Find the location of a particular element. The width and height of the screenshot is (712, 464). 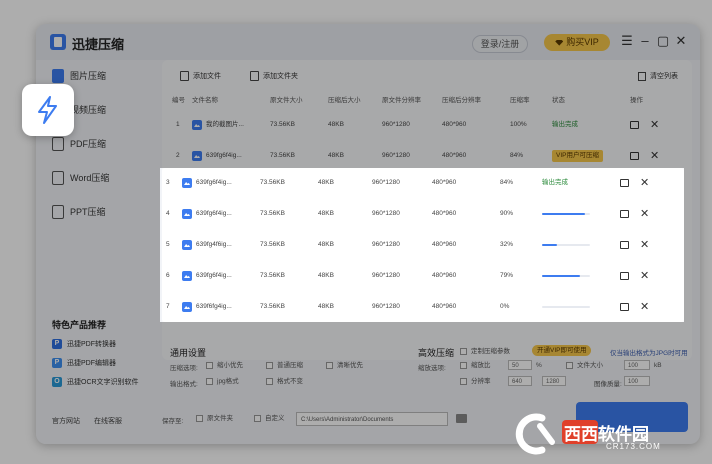

feature-tip-bubble is located at coordinates (48, 110).